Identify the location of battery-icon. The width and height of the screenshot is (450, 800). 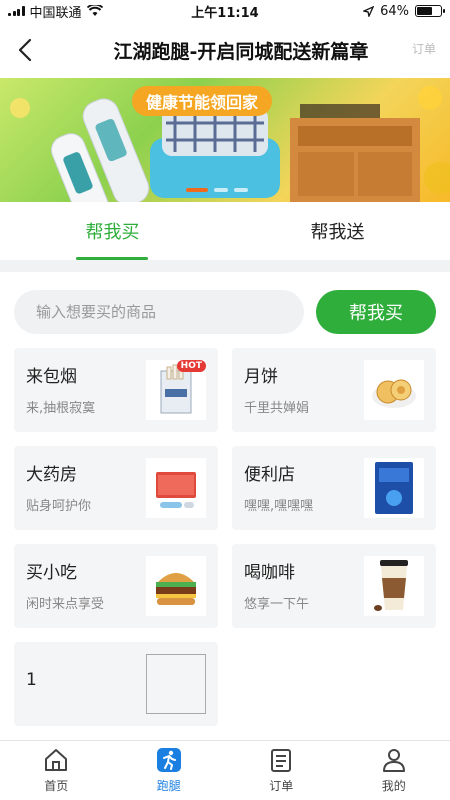
(430, 11).